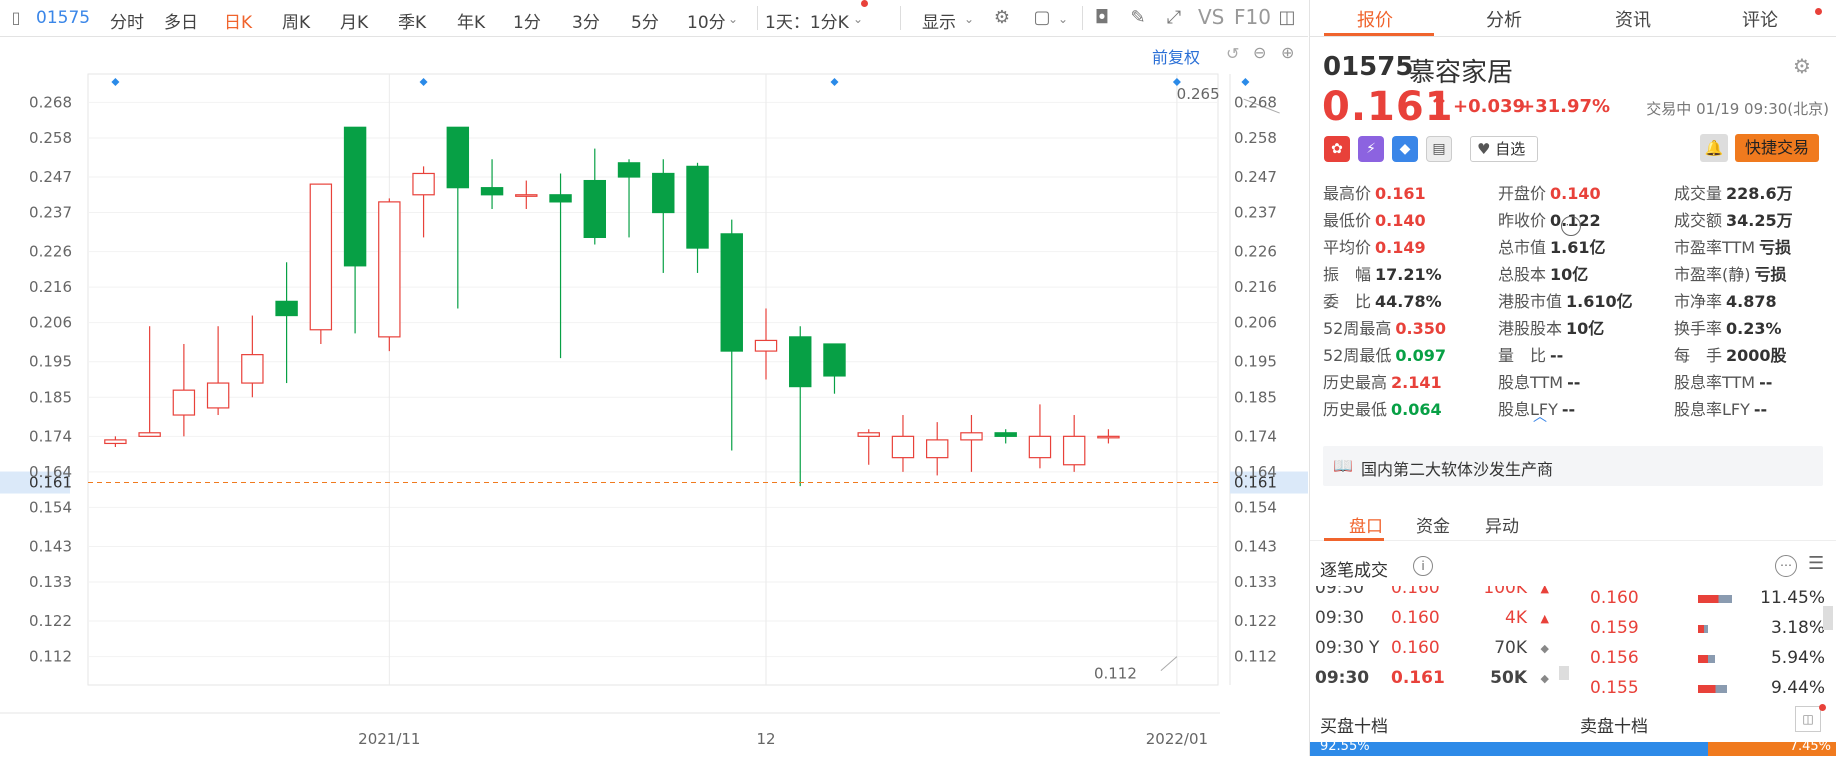 The width and height of the screenshot is (1836, 760). I want to click on more-info-icon: ⋯, so click(1571, 226).